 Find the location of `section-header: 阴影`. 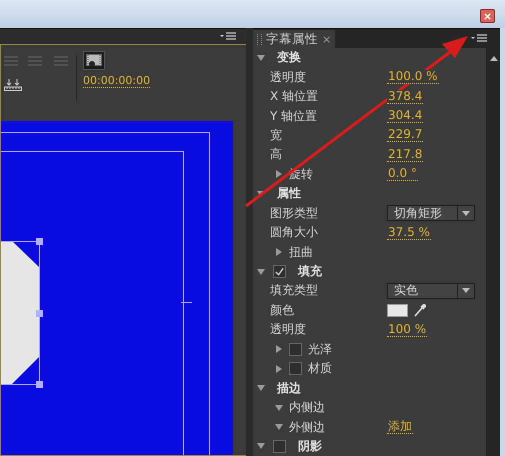

section-header: 阴影 is located at coordinates (310, 446).